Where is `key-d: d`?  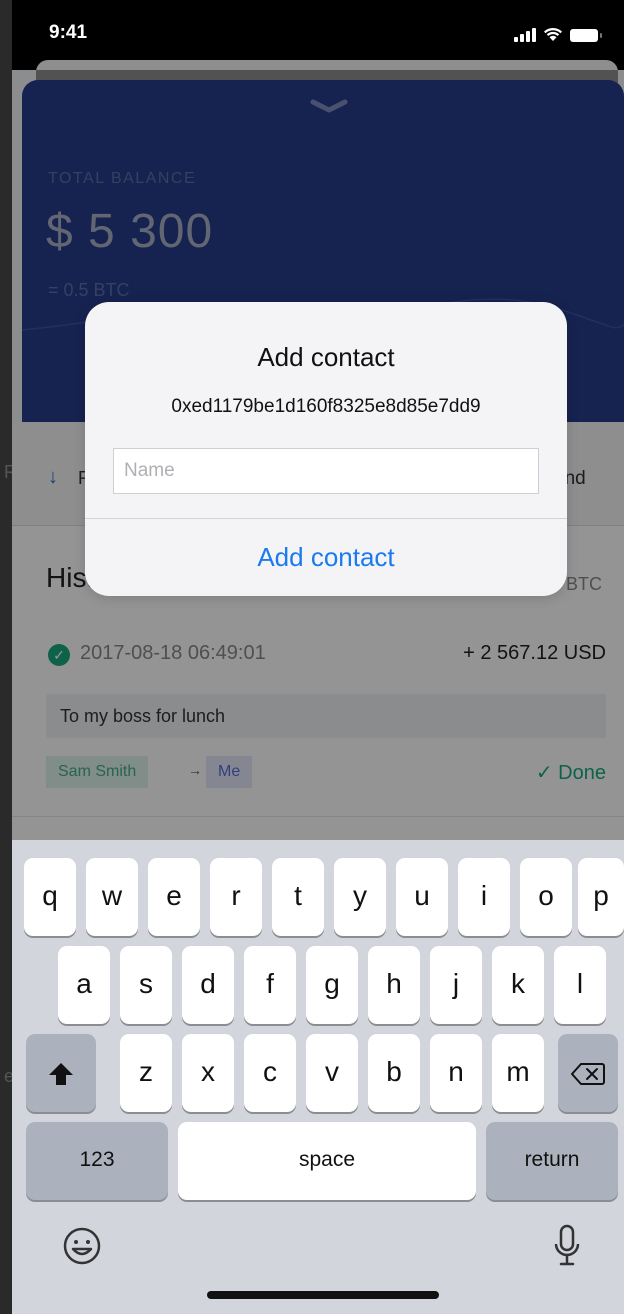 key-d: d is located at coordinates (208, 985).